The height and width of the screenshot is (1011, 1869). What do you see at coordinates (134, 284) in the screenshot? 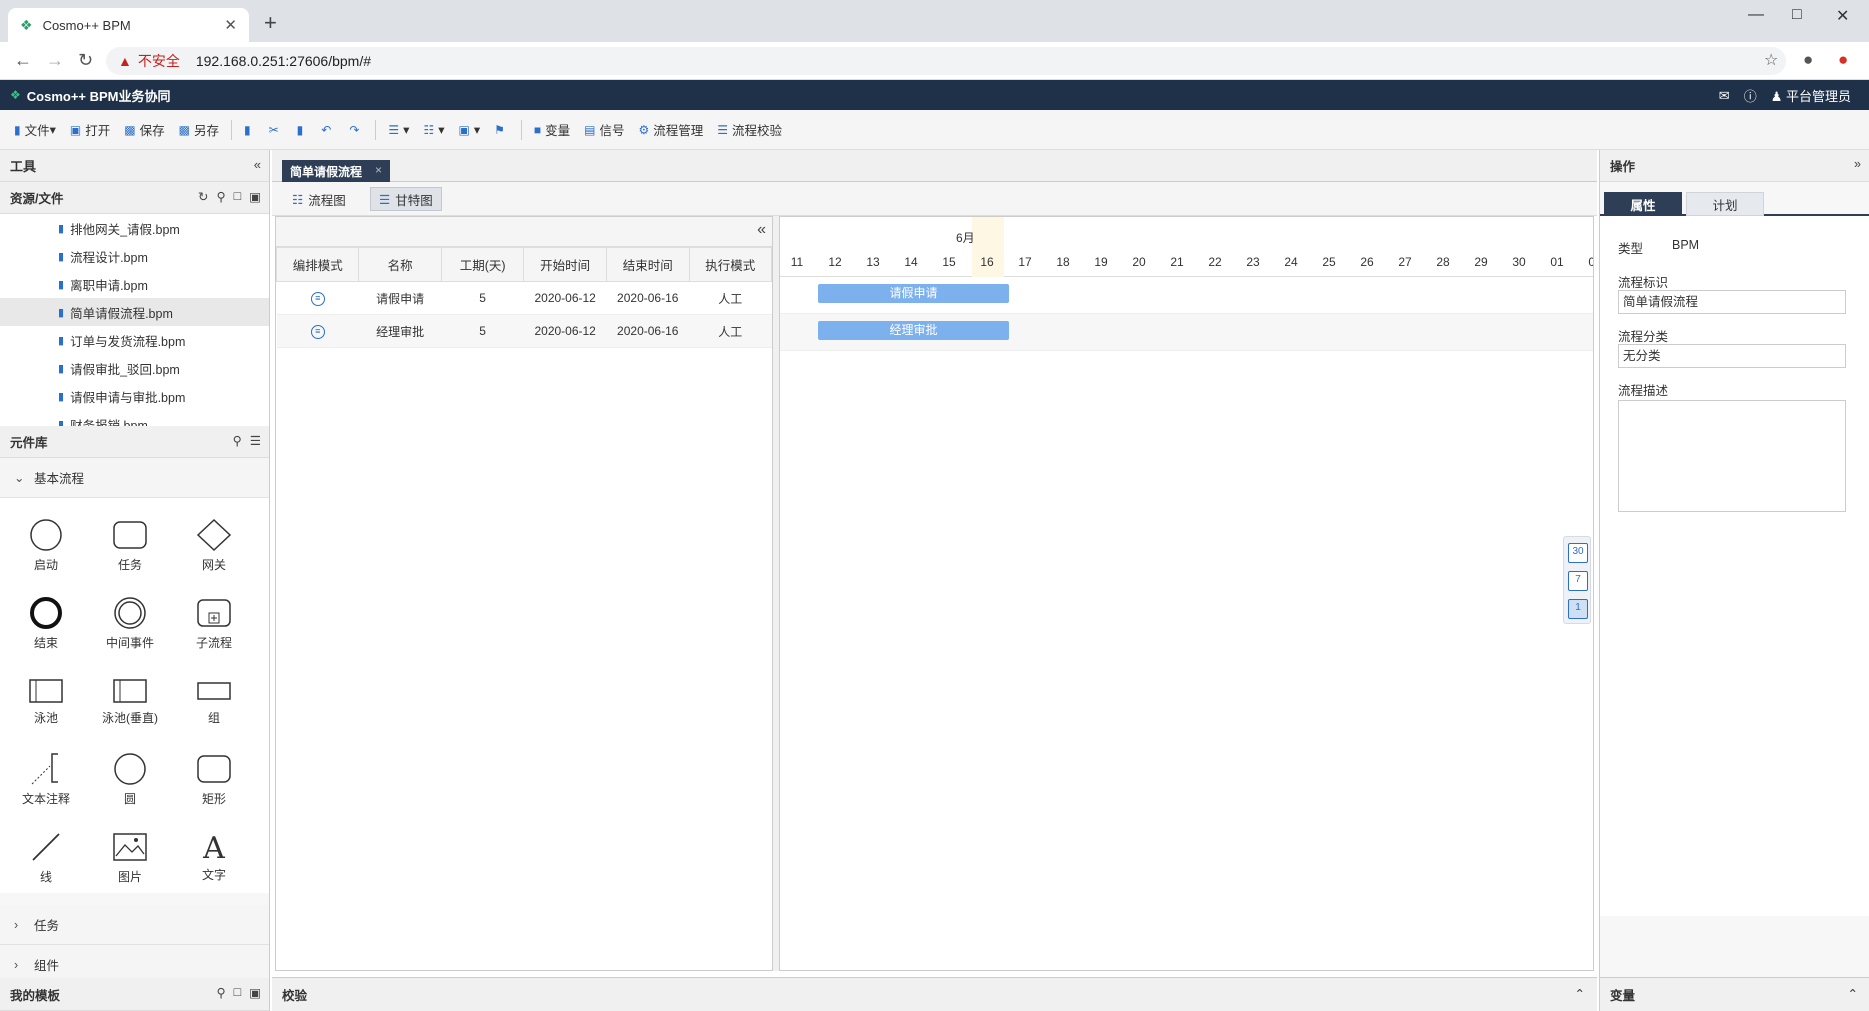
I see `file-item: ▮ 离职申请.bpm` at bounding box center [134, 284].